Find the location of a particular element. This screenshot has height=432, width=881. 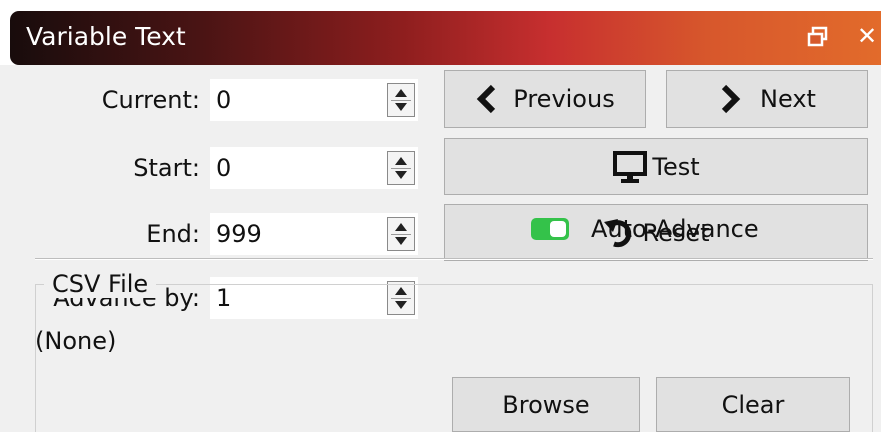

start-value: 0 is located at coordinates (223, 168).